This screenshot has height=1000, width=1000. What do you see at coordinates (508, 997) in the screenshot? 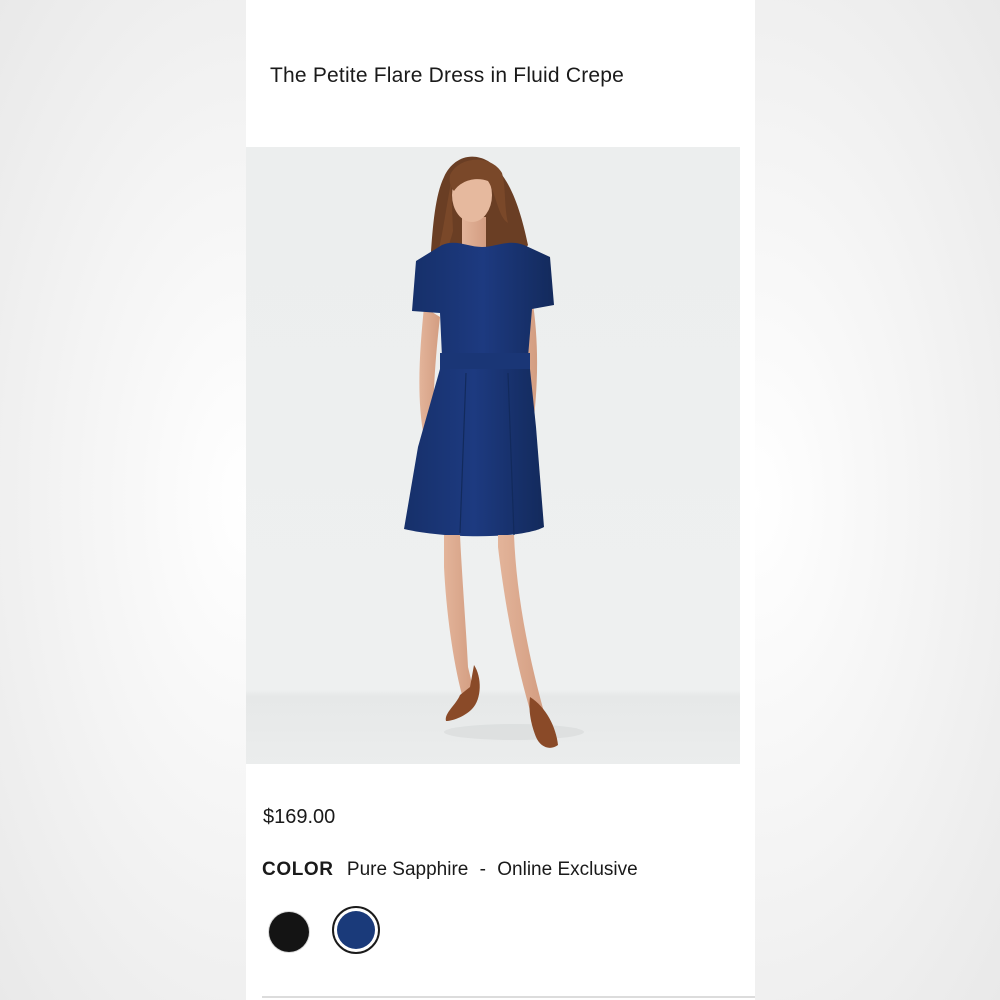
I see `divider` at bounding box center [508, 997].